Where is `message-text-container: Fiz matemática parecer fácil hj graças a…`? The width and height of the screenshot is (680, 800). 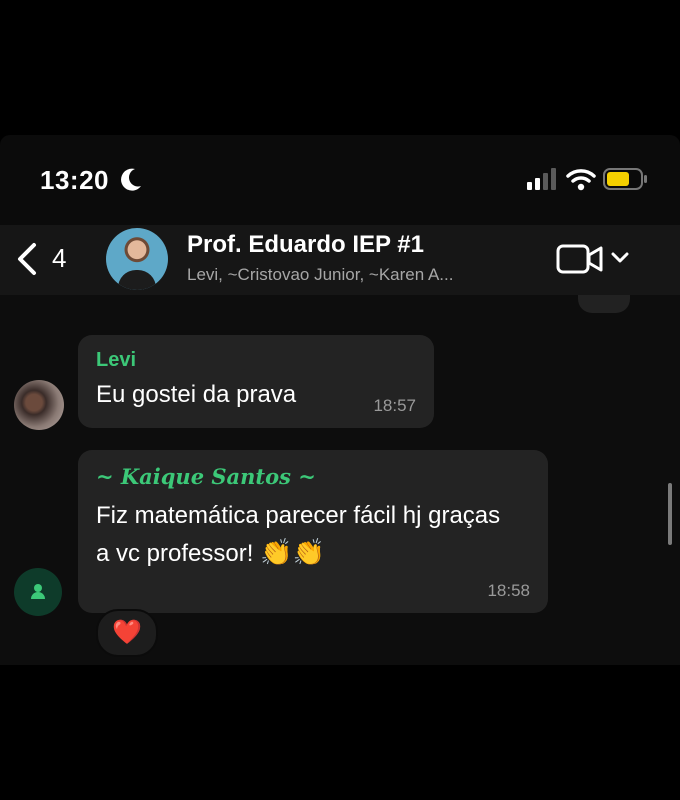
message-text-container: Fiz matemática parecer fácil hj graças a… is located at coordinates (306, 535).